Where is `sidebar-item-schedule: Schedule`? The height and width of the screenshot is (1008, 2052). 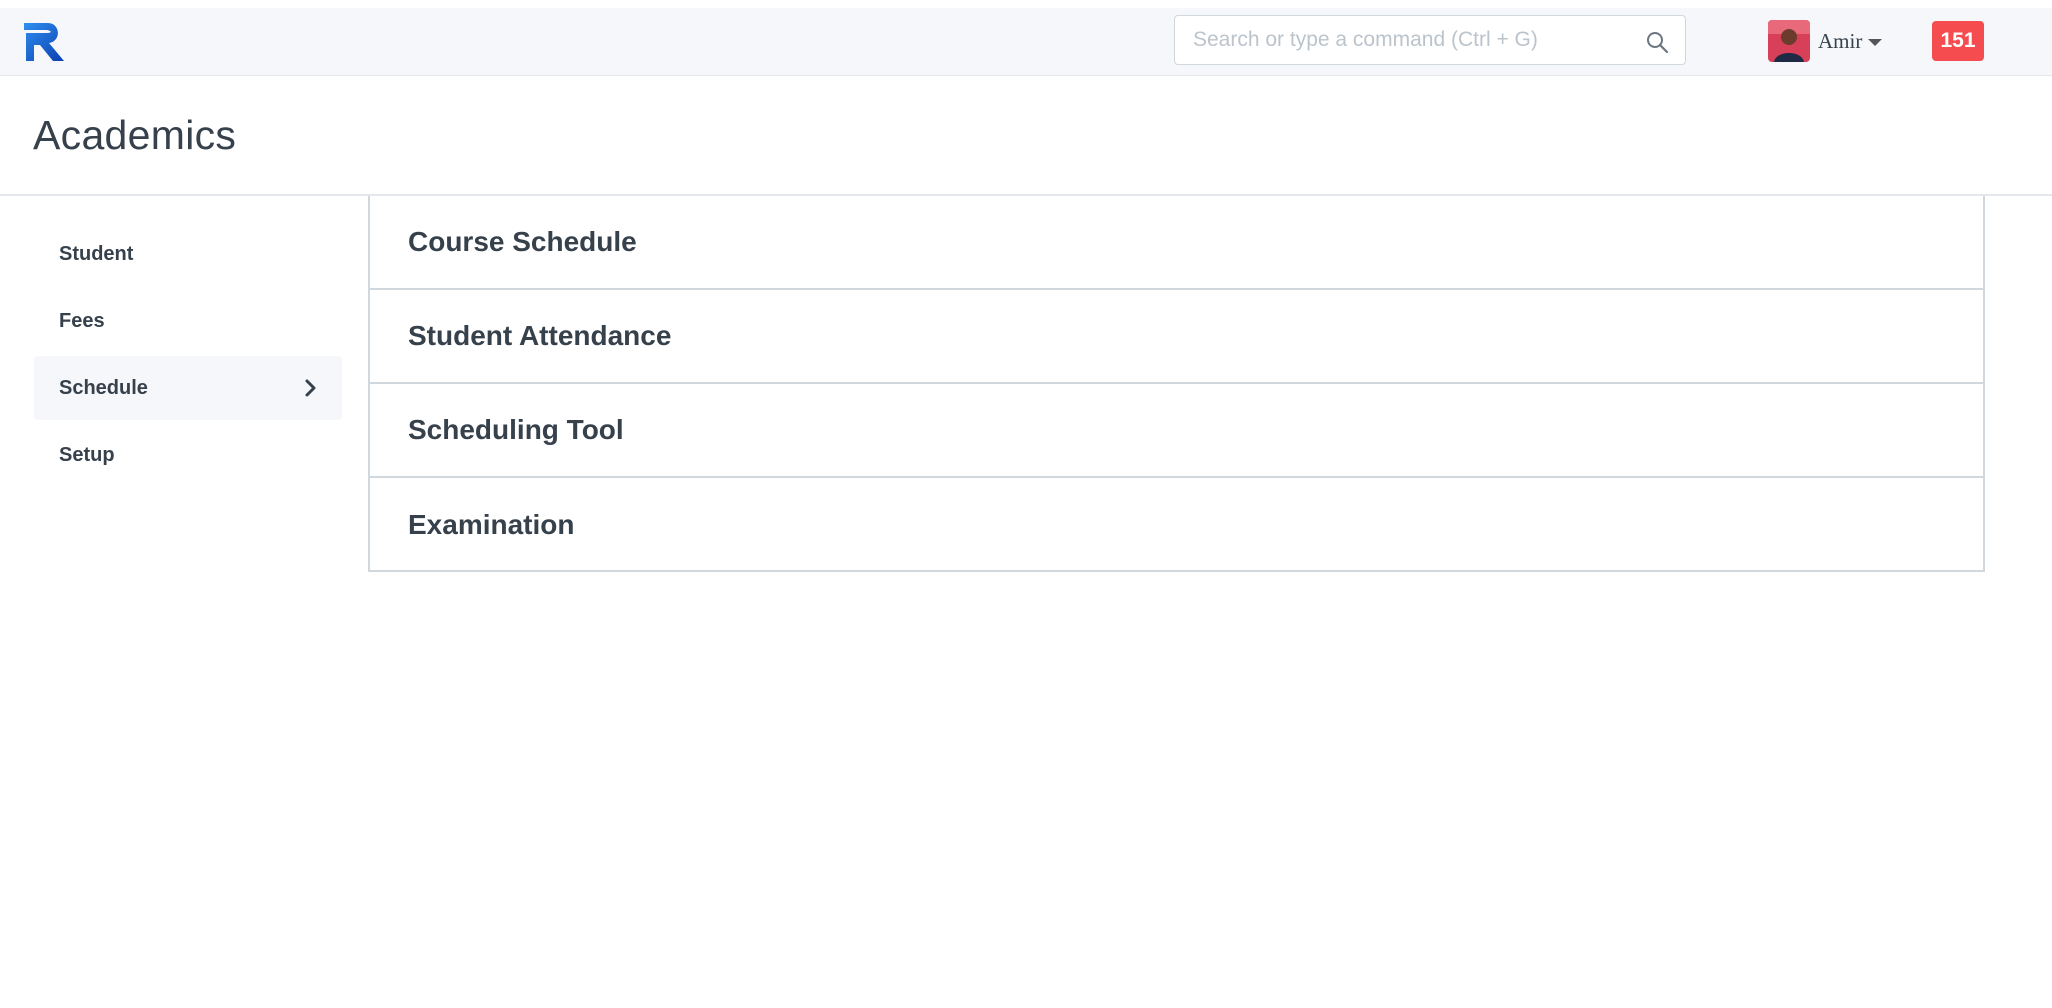
sidebar-item-schedule: Schedule is located at coordinates (188, 388).